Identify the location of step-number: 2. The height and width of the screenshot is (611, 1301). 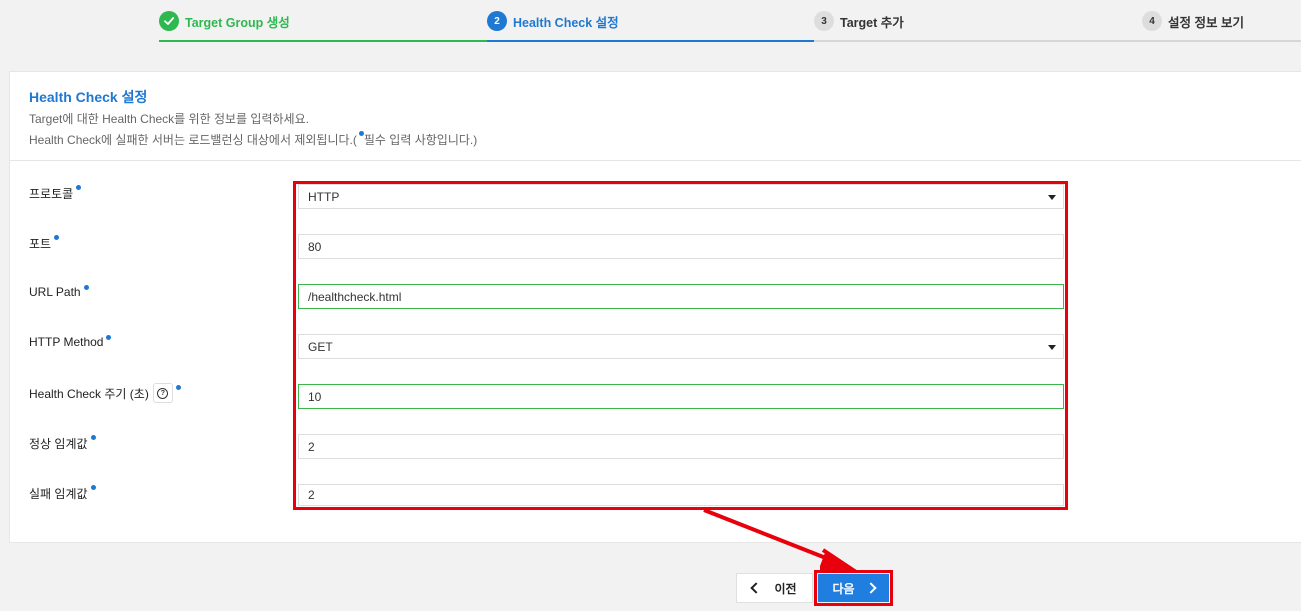
(497, 21).